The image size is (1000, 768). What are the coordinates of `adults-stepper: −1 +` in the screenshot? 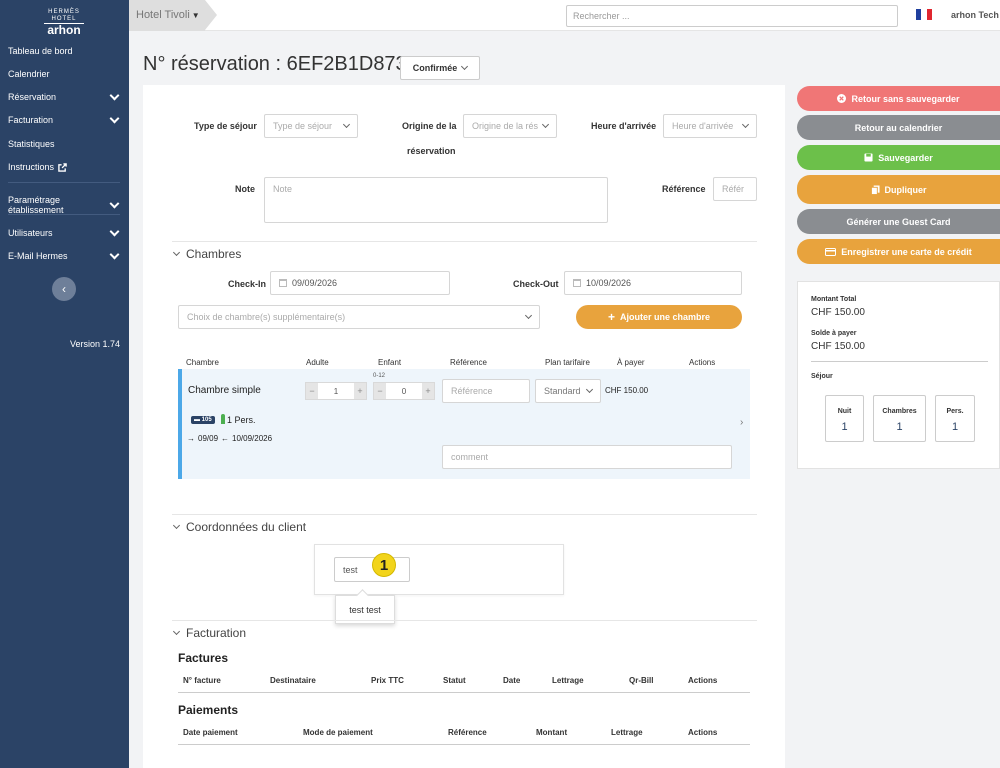 It's located at (336, 391).